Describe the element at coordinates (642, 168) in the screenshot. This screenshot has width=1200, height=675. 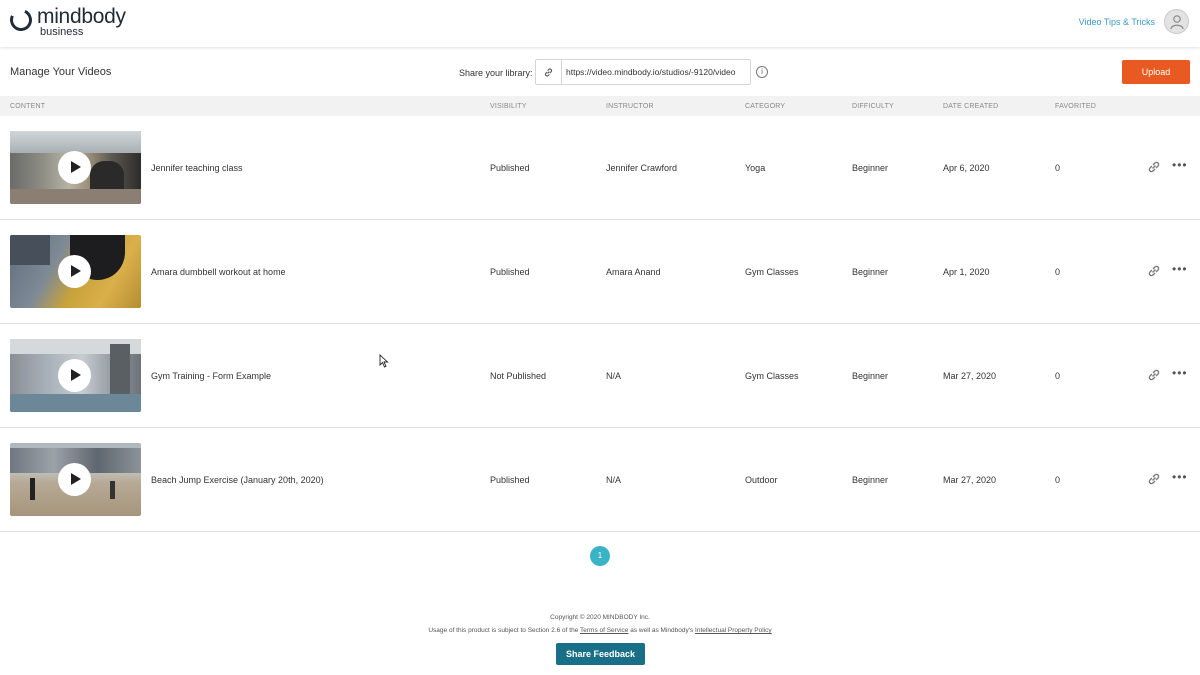
I see `instructor-value: Jennifer Crawford` at that location.